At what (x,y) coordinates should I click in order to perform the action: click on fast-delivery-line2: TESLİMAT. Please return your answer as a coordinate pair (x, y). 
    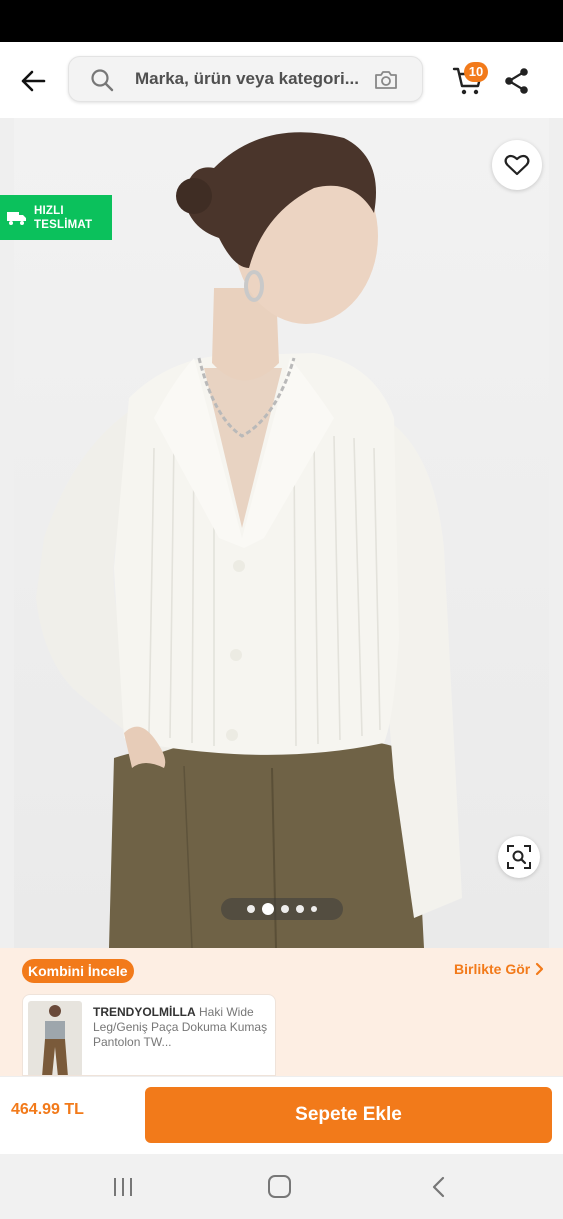
    Looking at the image, I should click on (63, 224).